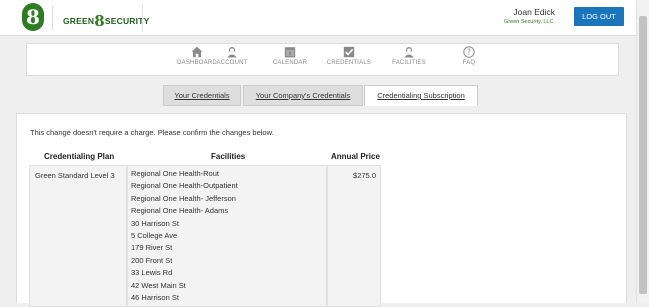  I want to click on nav-label: FAQ, so click(469, 63).